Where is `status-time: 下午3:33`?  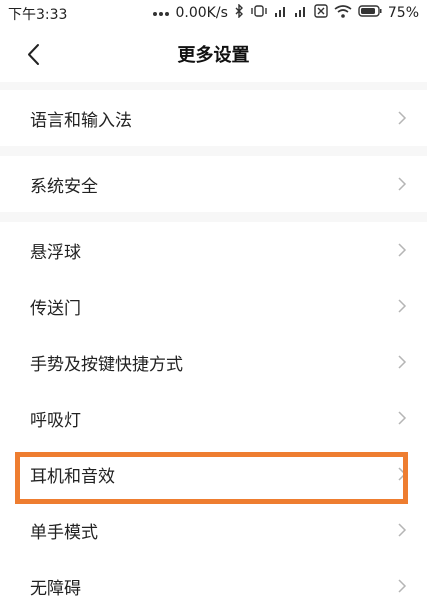 status-time: 下午3:33 is located at coordinates (38, 15).